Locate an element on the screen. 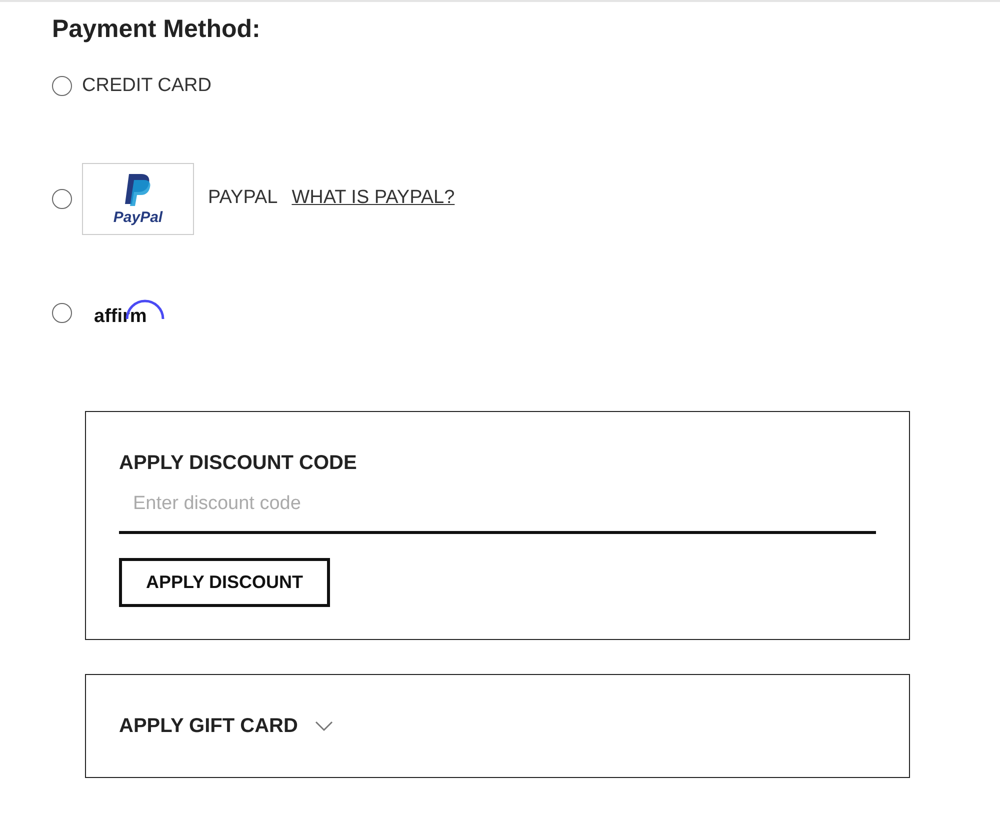  method-label: PAYPAL is located at coordinates (243, 198).